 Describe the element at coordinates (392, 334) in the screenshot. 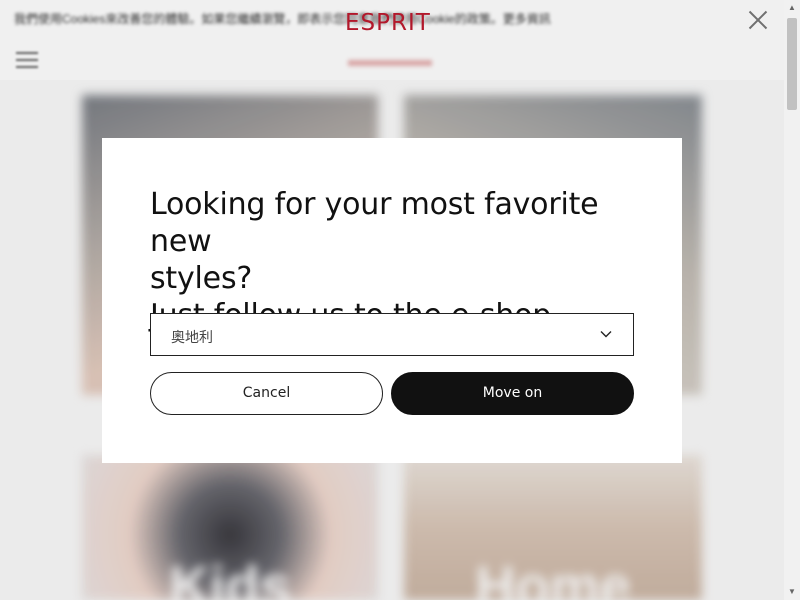

I see `country-select: 奧地利` at that location.